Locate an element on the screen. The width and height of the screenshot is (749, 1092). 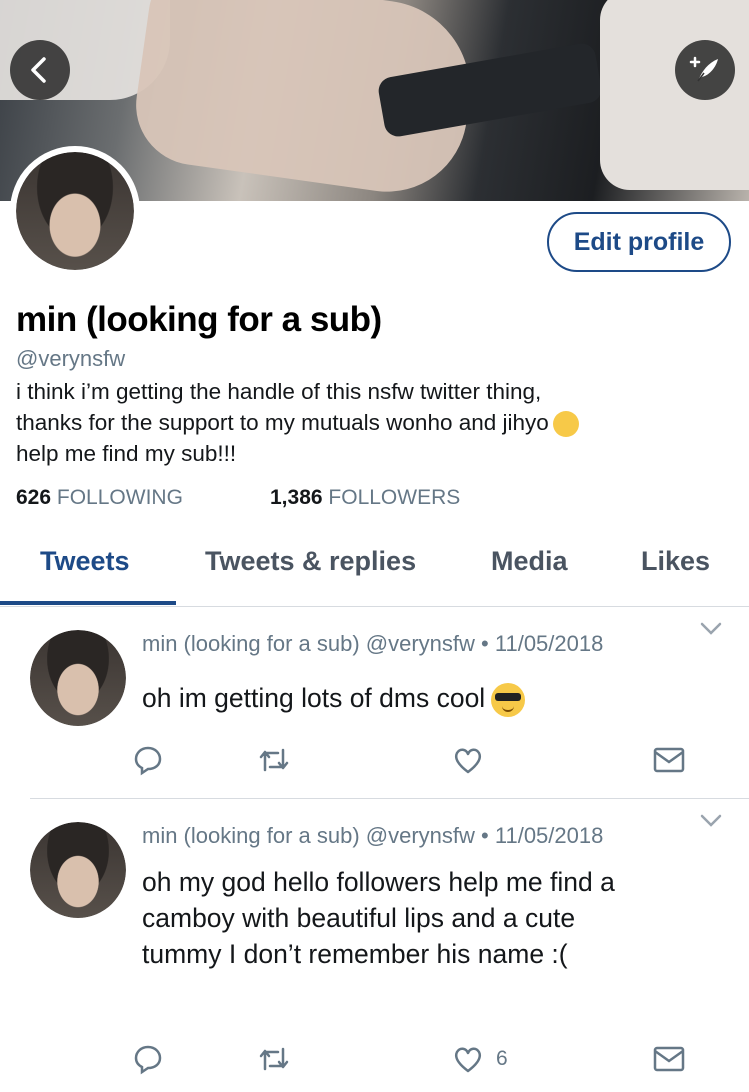
active-tab-indicator is located at coordinates (88, 603).